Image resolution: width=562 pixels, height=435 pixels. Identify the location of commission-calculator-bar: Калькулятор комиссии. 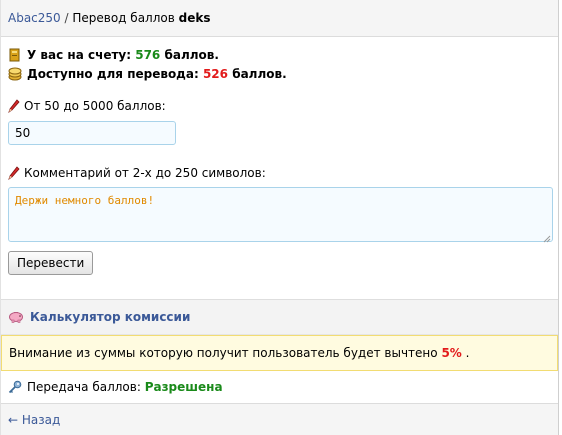
(279, 317).